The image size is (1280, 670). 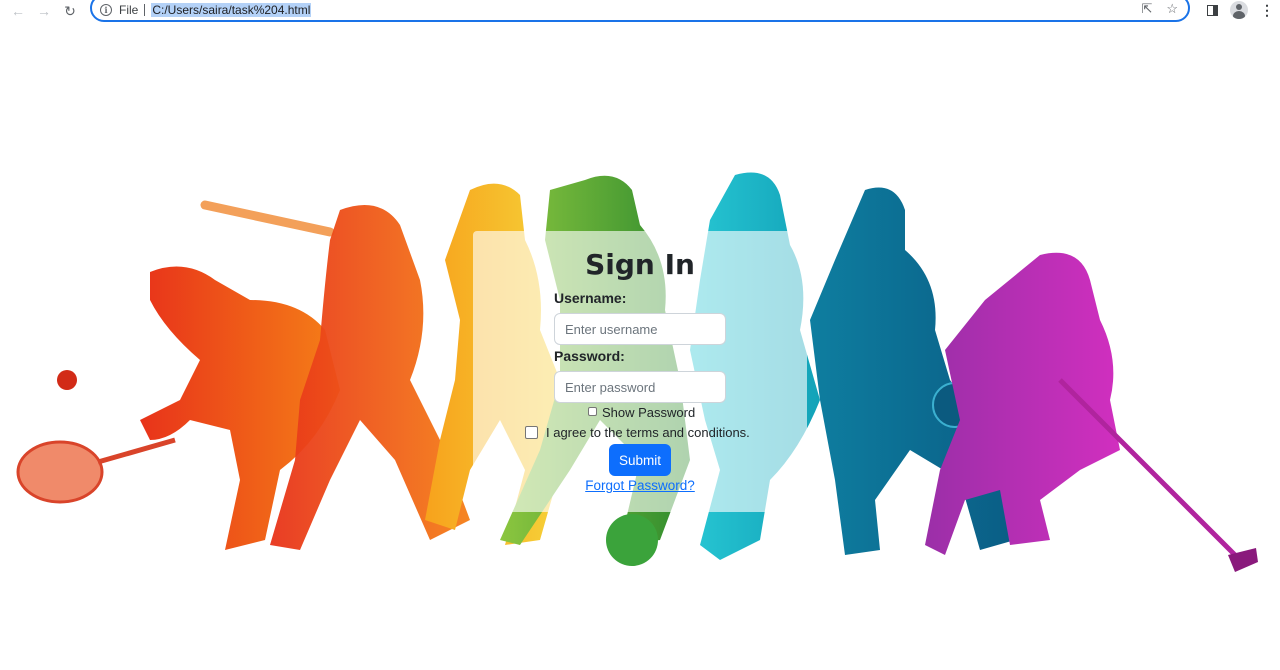 What do you see at coordinates (1212, 10) in the screenshot?
I see `side-panel-icon` at bounding box center [1212, 10].